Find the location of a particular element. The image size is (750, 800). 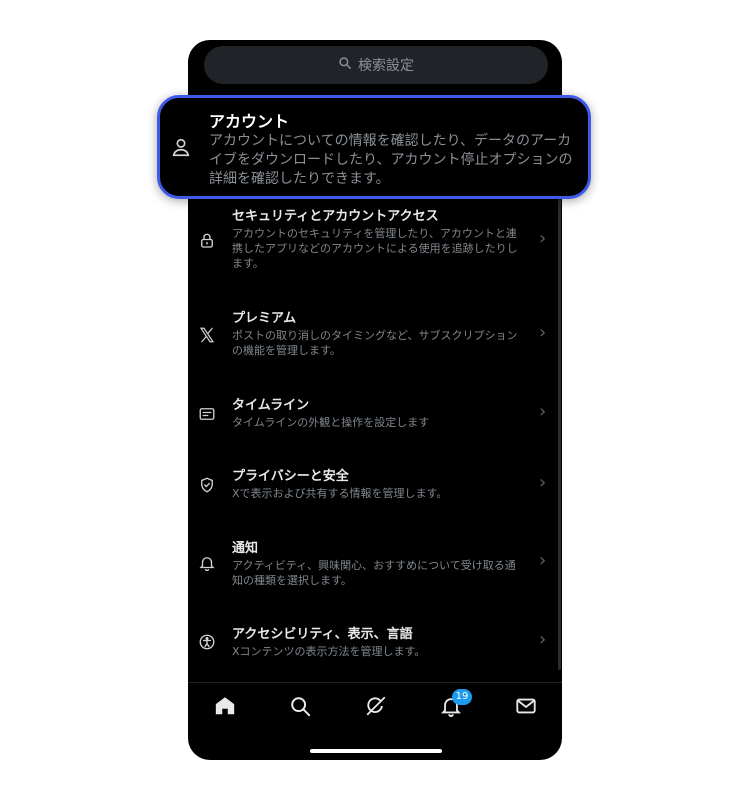

item-title: プレミアム is located at coordinates (264, 318).